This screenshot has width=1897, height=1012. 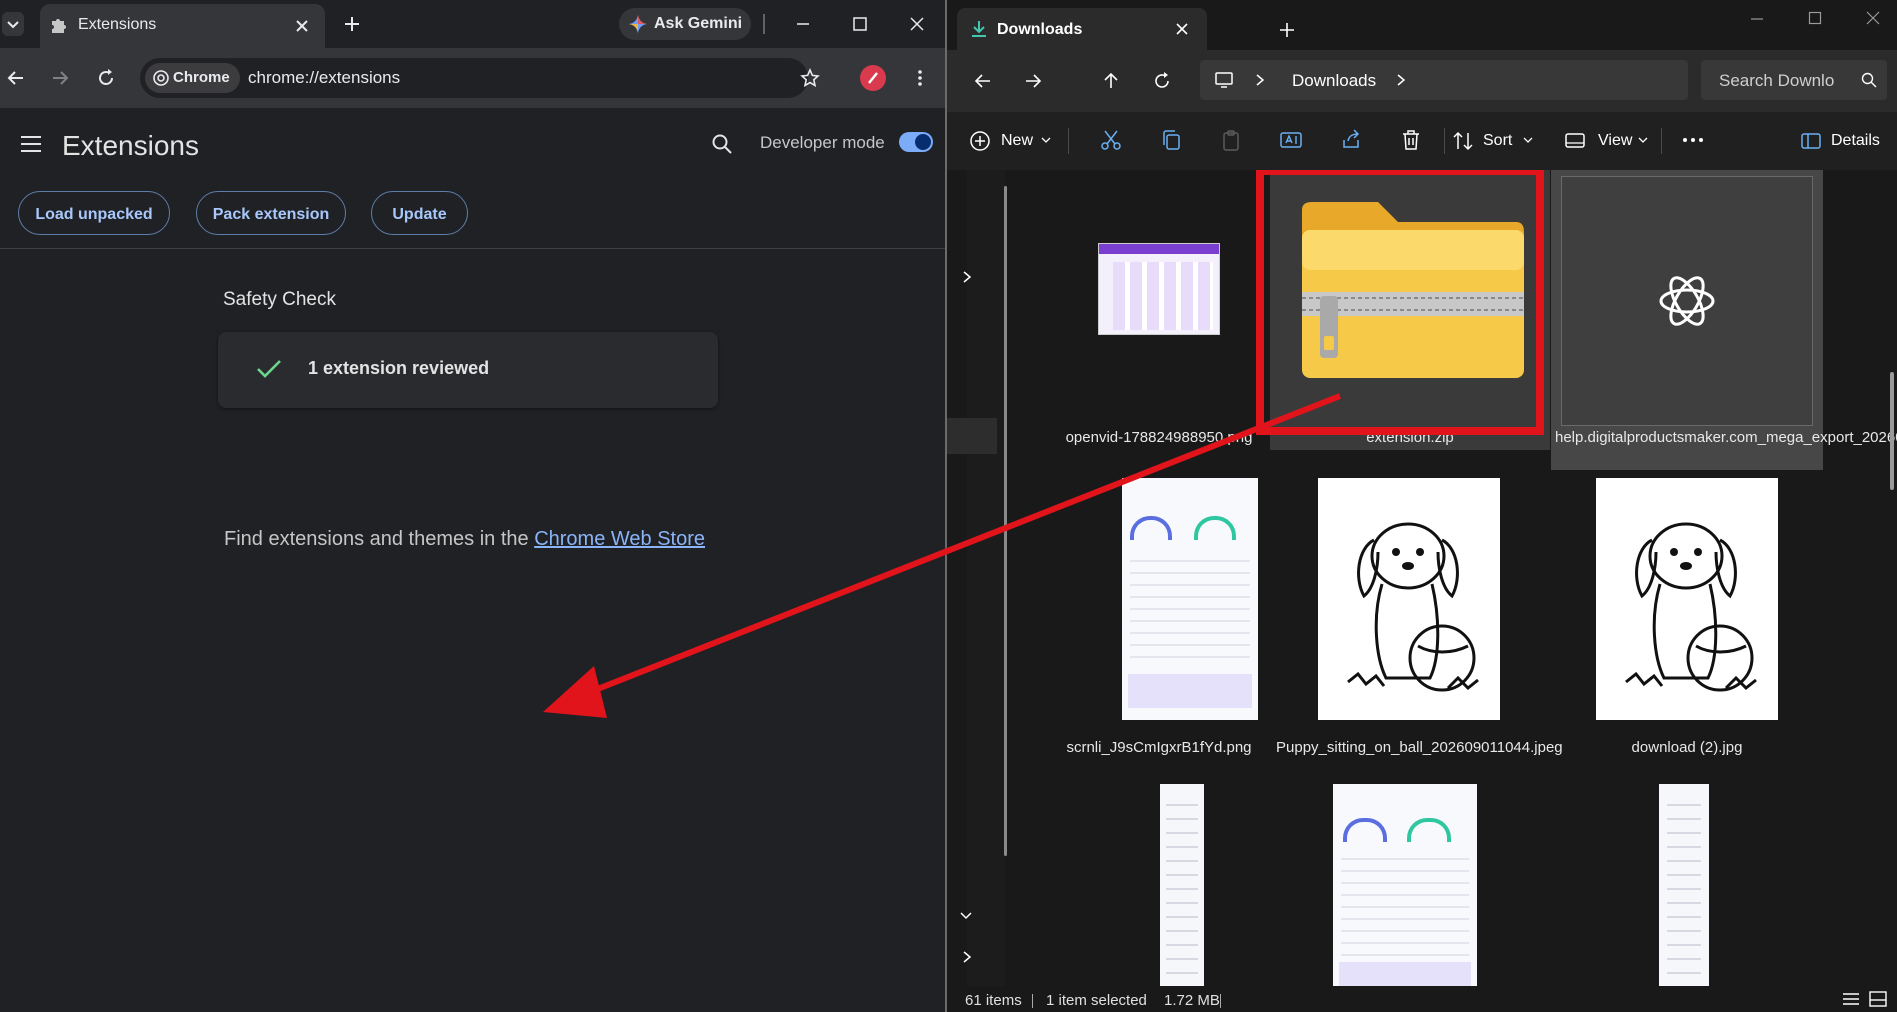 I want to click on file-name: openvid-178824988950.png, so click(x=1159, y=437).